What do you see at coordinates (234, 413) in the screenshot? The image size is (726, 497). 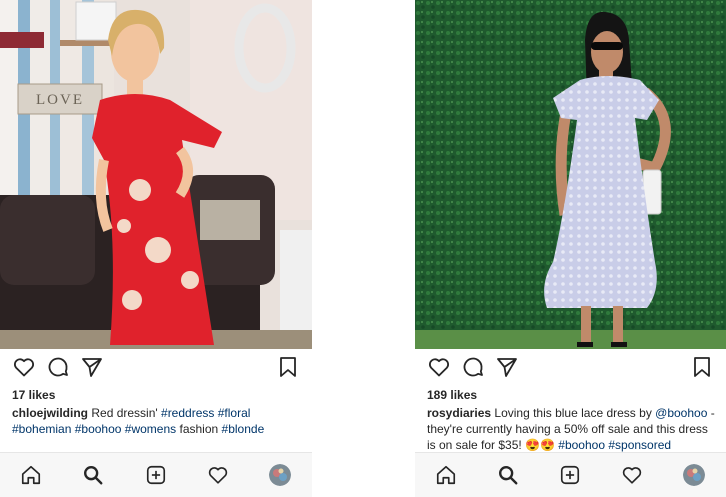 I see `hashtag-link: #floral` at bounding box center [234, 413].